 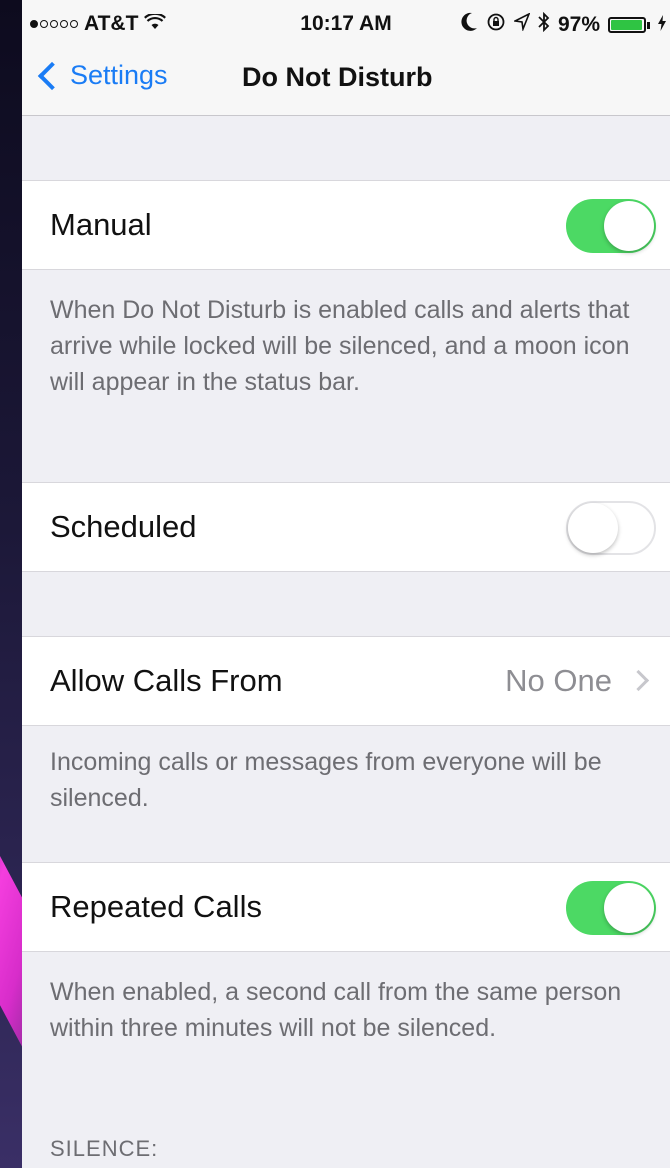 I want to click on scheduled-label: Scheduled, so click(x=123, y=526).